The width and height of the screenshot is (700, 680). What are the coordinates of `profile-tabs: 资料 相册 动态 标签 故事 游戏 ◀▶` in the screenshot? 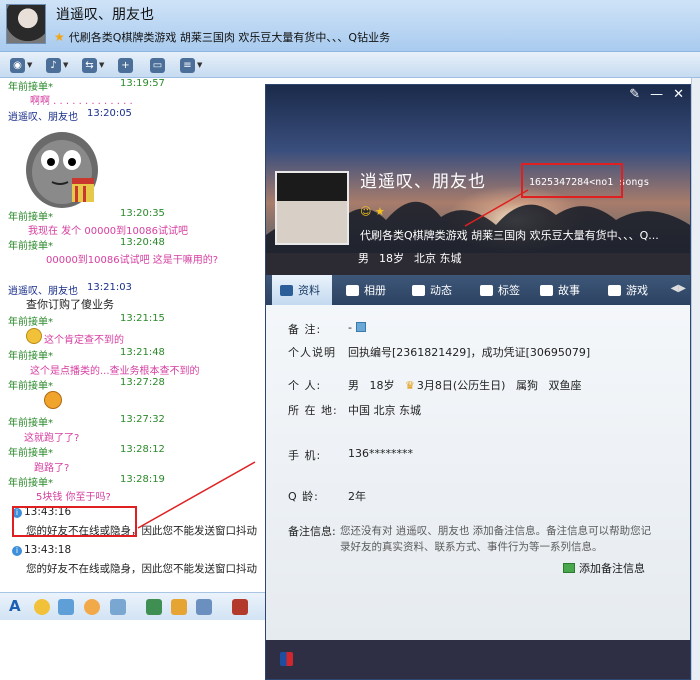 It's located at (478, 290).